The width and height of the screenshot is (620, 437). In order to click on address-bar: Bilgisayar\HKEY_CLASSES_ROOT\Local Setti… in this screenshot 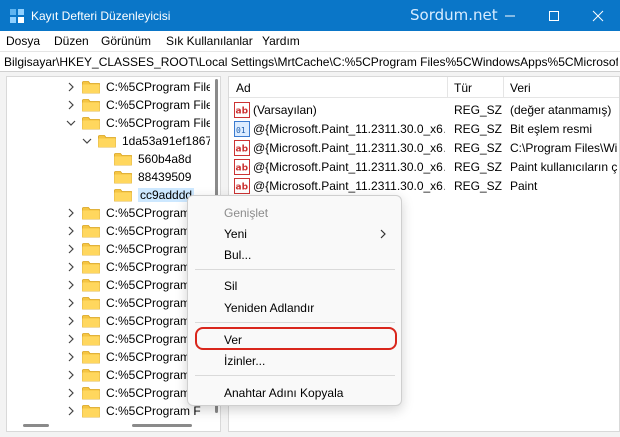, I will do `click(310, 61)`.